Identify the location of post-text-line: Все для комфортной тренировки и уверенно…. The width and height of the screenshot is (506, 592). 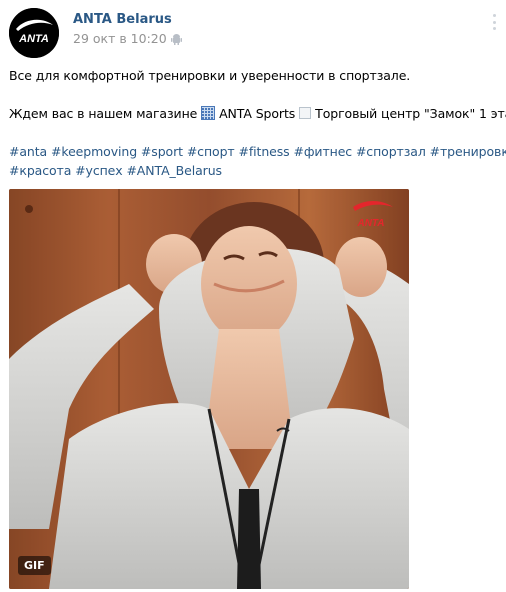
(210, 75).